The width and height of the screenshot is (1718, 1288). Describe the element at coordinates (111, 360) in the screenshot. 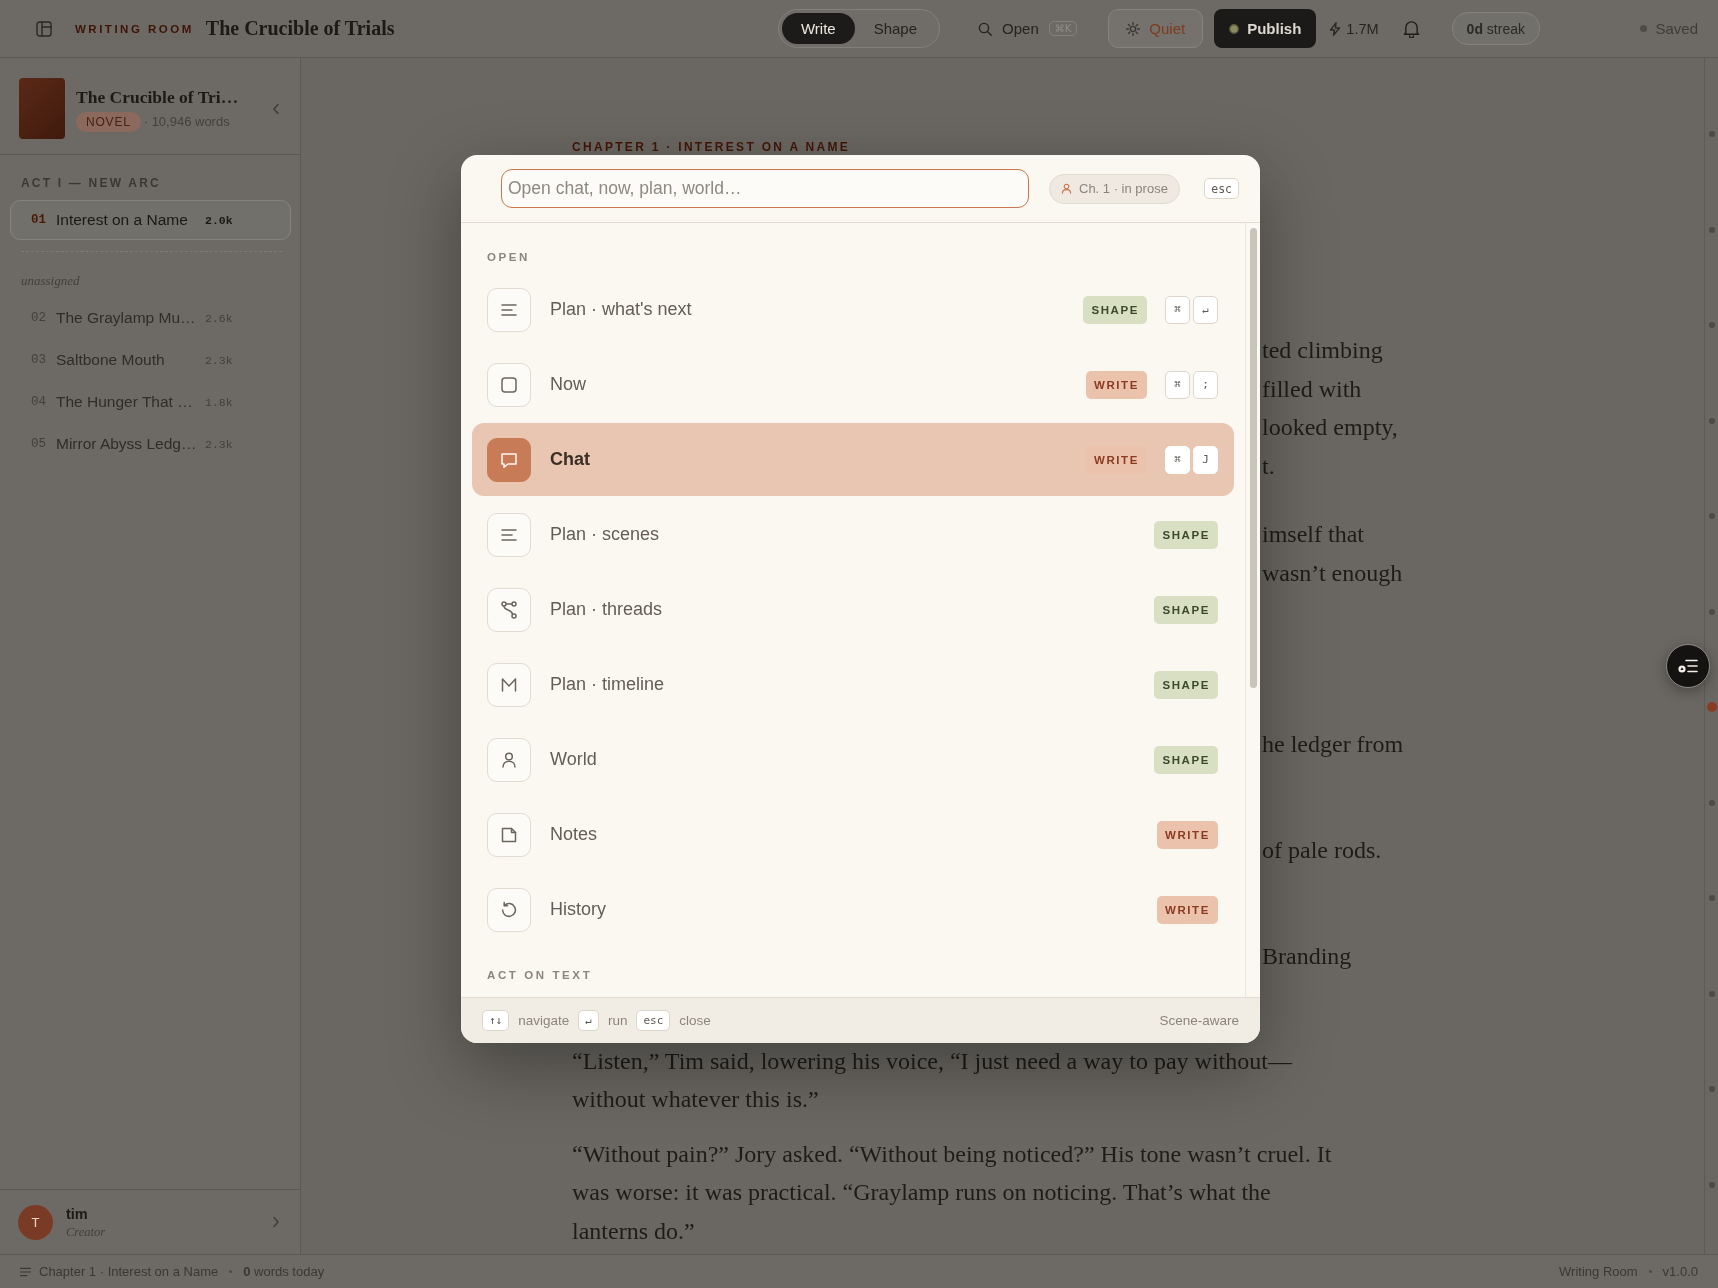

I see `chapter-title: Saltbone Mouth` at that location.